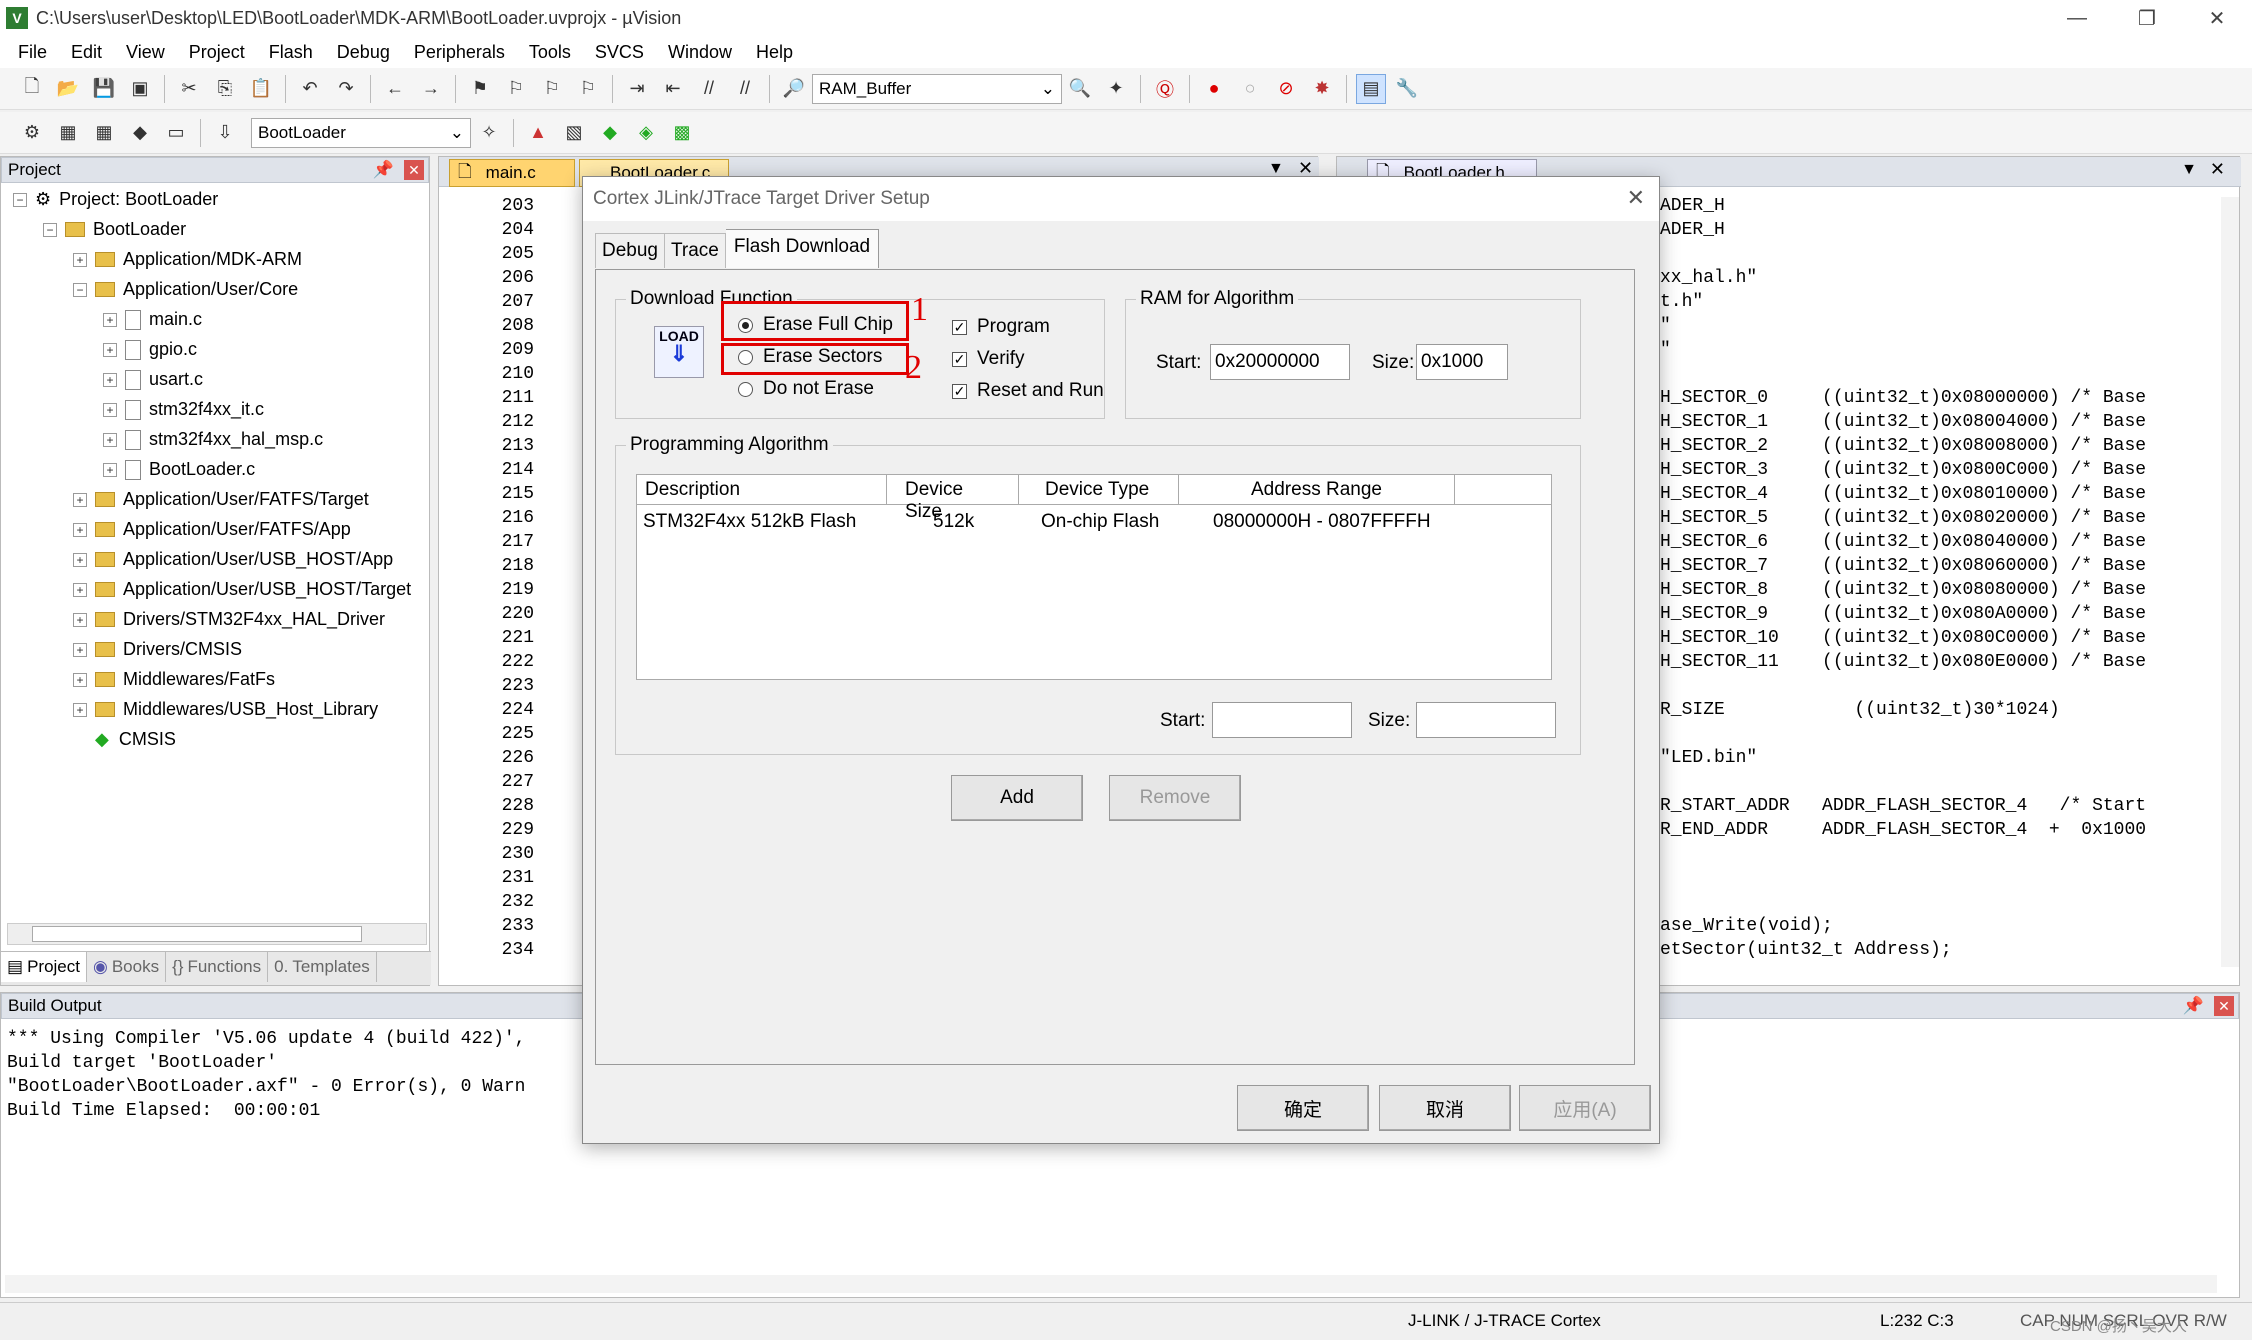 The height and width of the screenshot is (1340, 2252). Describe the element at coordinates (395, 89) in the screenshot. I see `nav-back-icon: ←` at that location.